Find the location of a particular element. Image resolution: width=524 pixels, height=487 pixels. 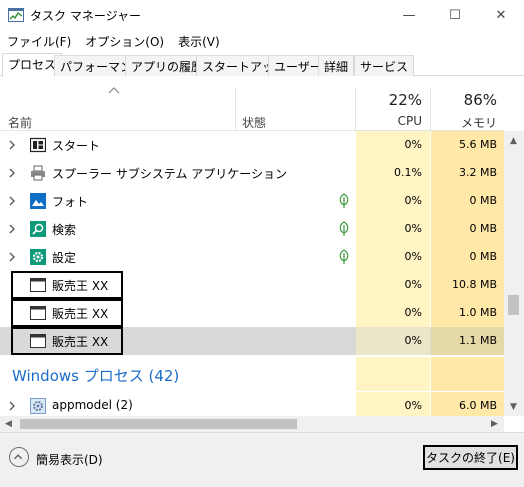

scroll-left-icon: ◀ is located at coordinates (8, 424).